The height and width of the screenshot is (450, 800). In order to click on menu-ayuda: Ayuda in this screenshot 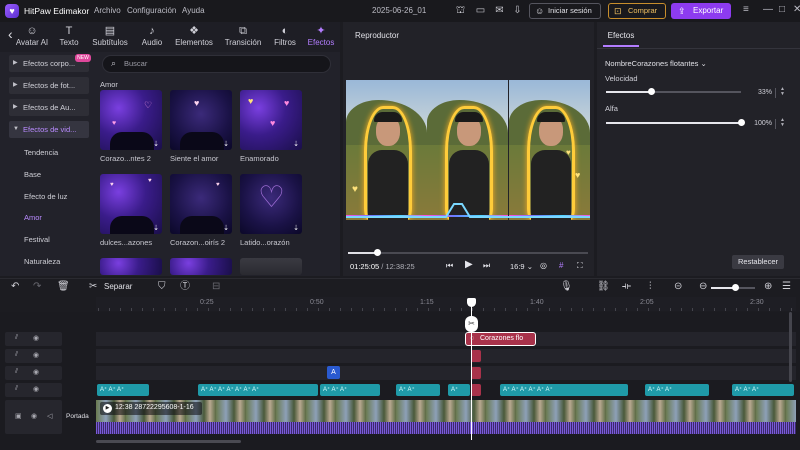, I will do `click(193, 10)`.